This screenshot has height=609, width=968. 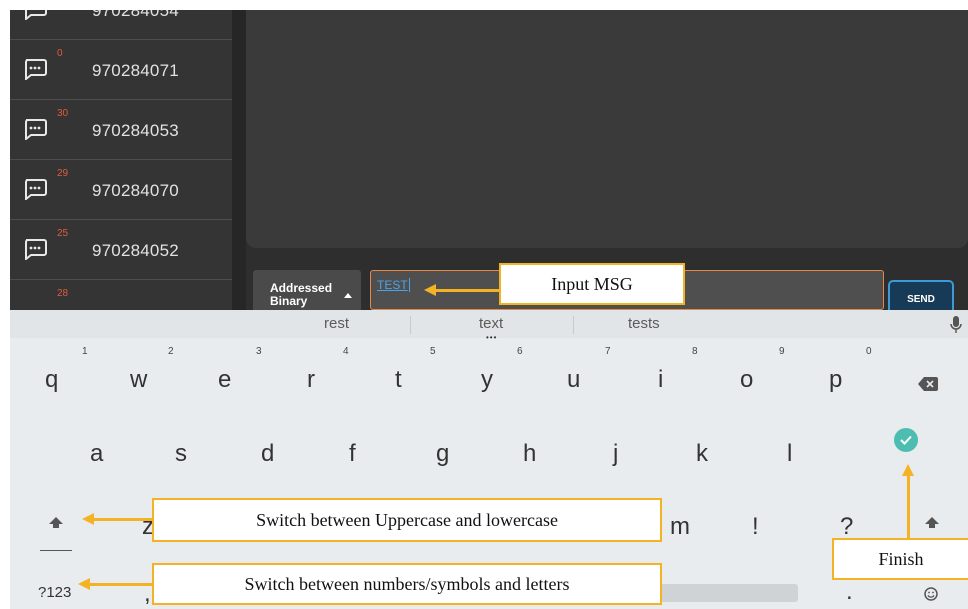 What do you see at coordinates (835, 380) in the screenshot?
I see `key-p: p` at bounding box center [835, 380].